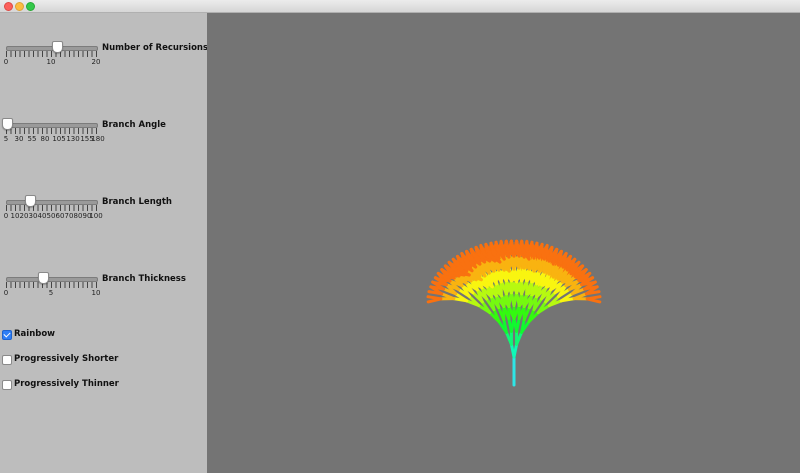 Image resolution: width=800 pixels, height=473 pixels. Describe the element at coordinates (60, 216) in the screenshot. I see `tick-label: 60` at that location.